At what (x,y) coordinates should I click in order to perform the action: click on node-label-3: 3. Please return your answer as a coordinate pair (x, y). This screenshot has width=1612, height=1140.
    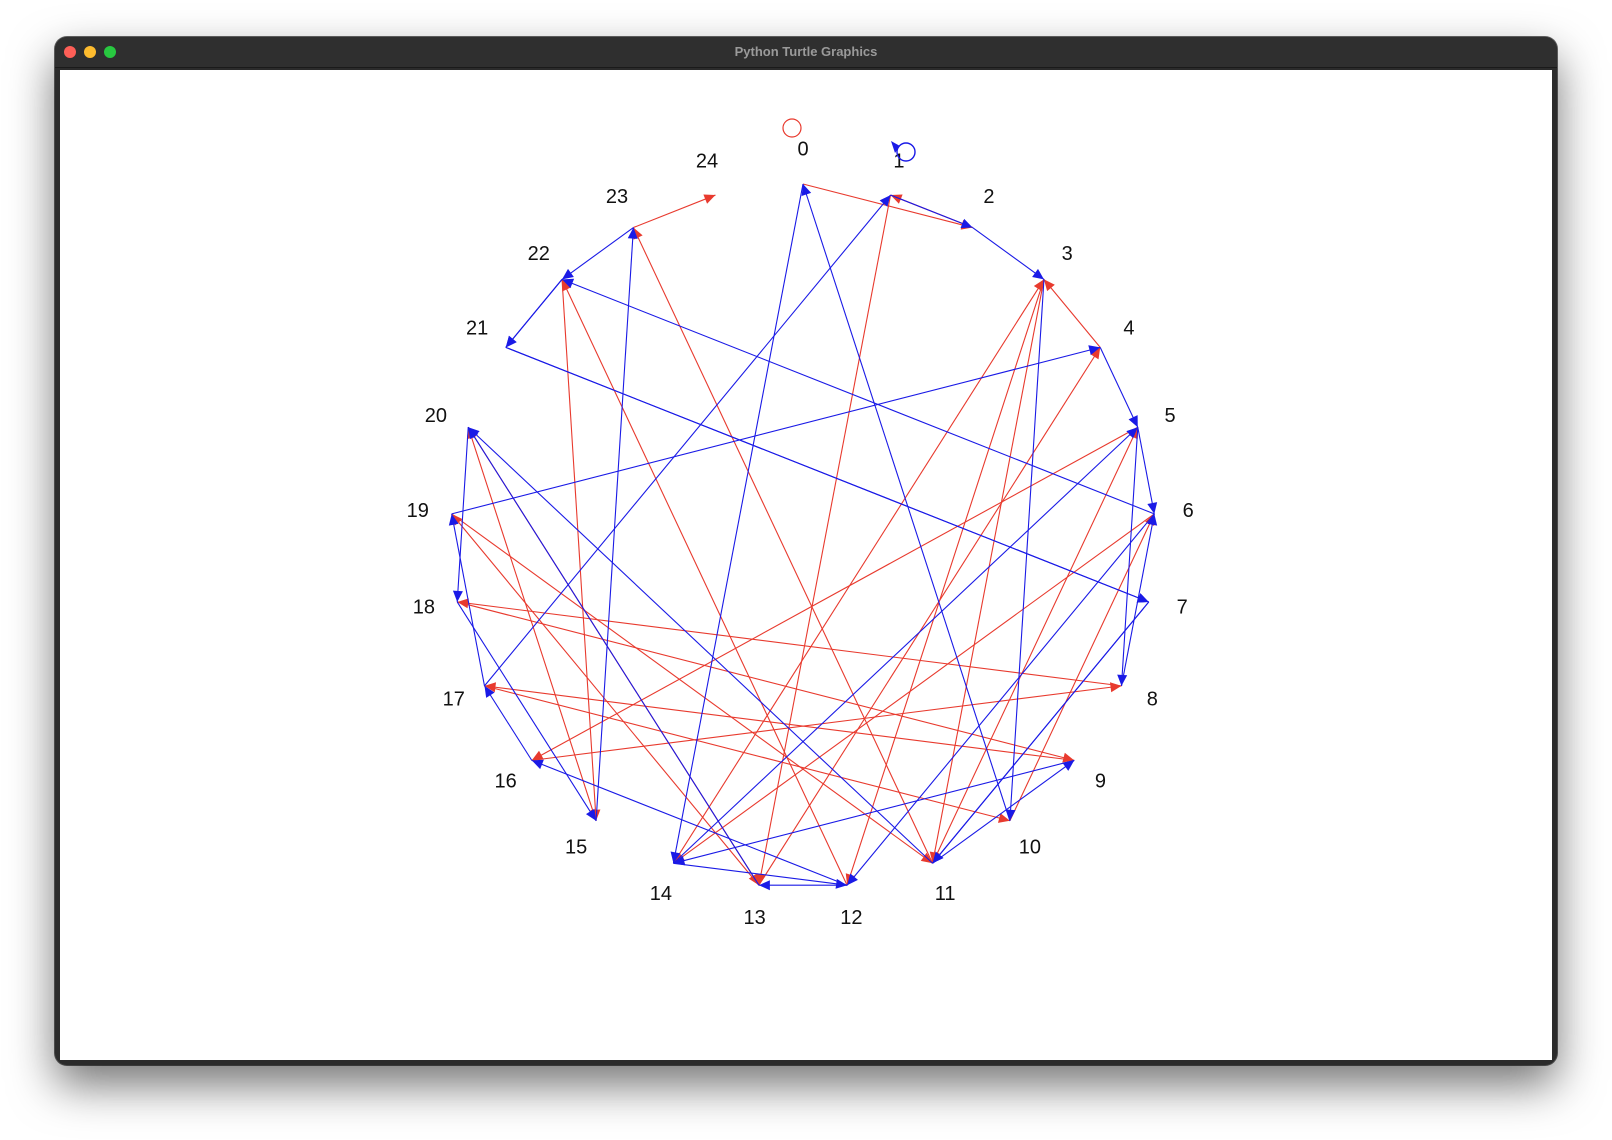
    Looking at the image, I should click on (1067, 254).